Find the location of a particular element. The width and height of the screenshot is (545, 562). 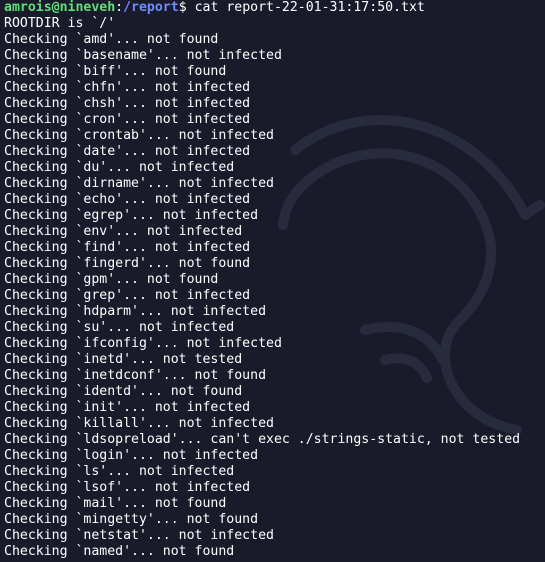

output-line: Checking `hdparm'... not infected is located at coordinates (135, 311).